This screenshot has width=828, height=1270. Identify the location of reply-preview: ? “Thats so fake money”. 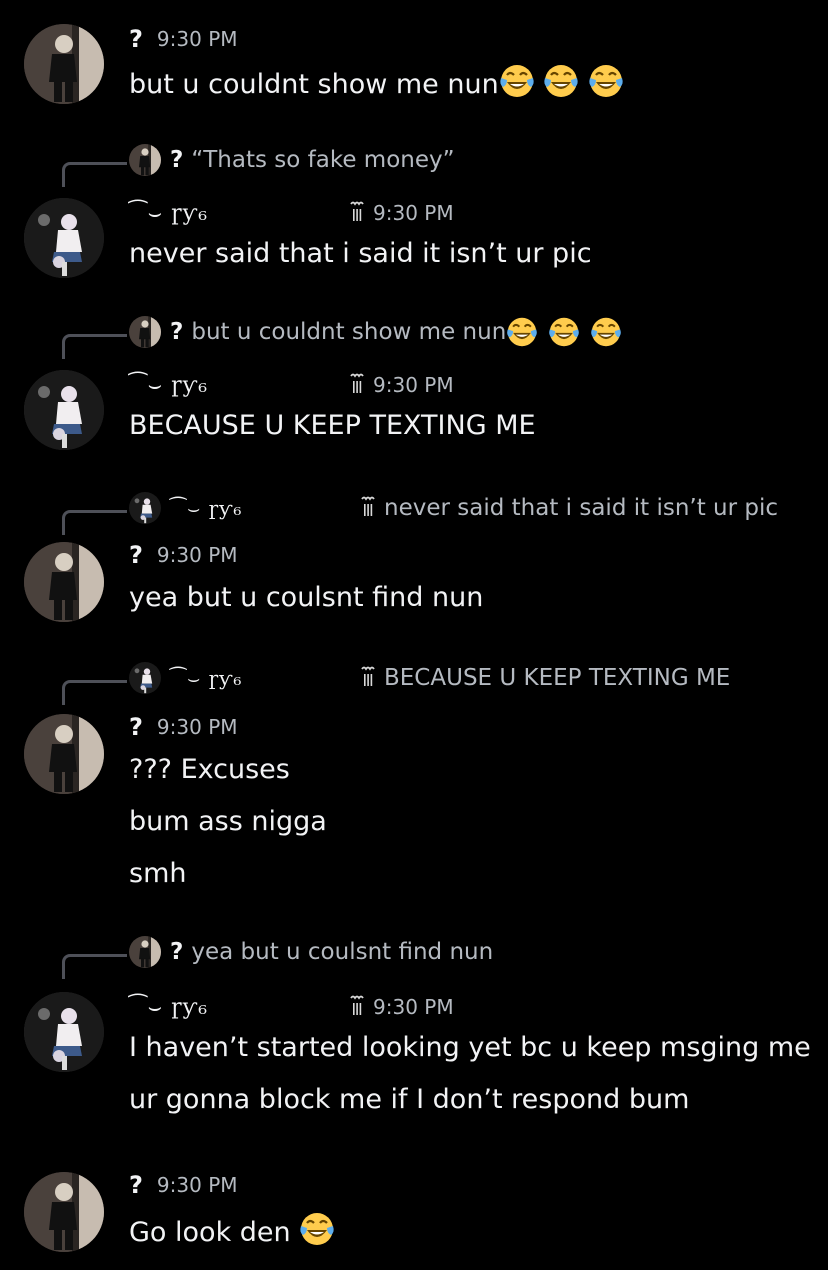
(414, 165).